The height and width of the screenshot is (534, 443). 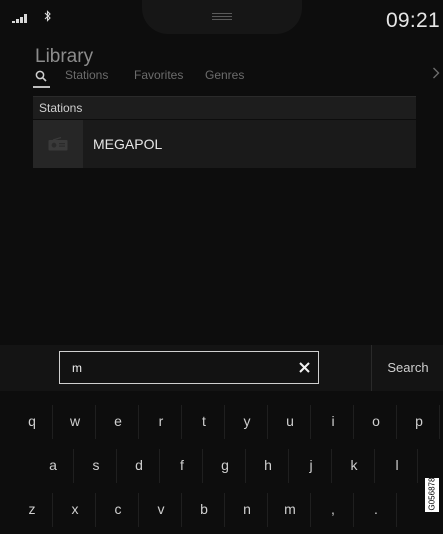 I want to click on key-a: a, so click(x=53, y=466).